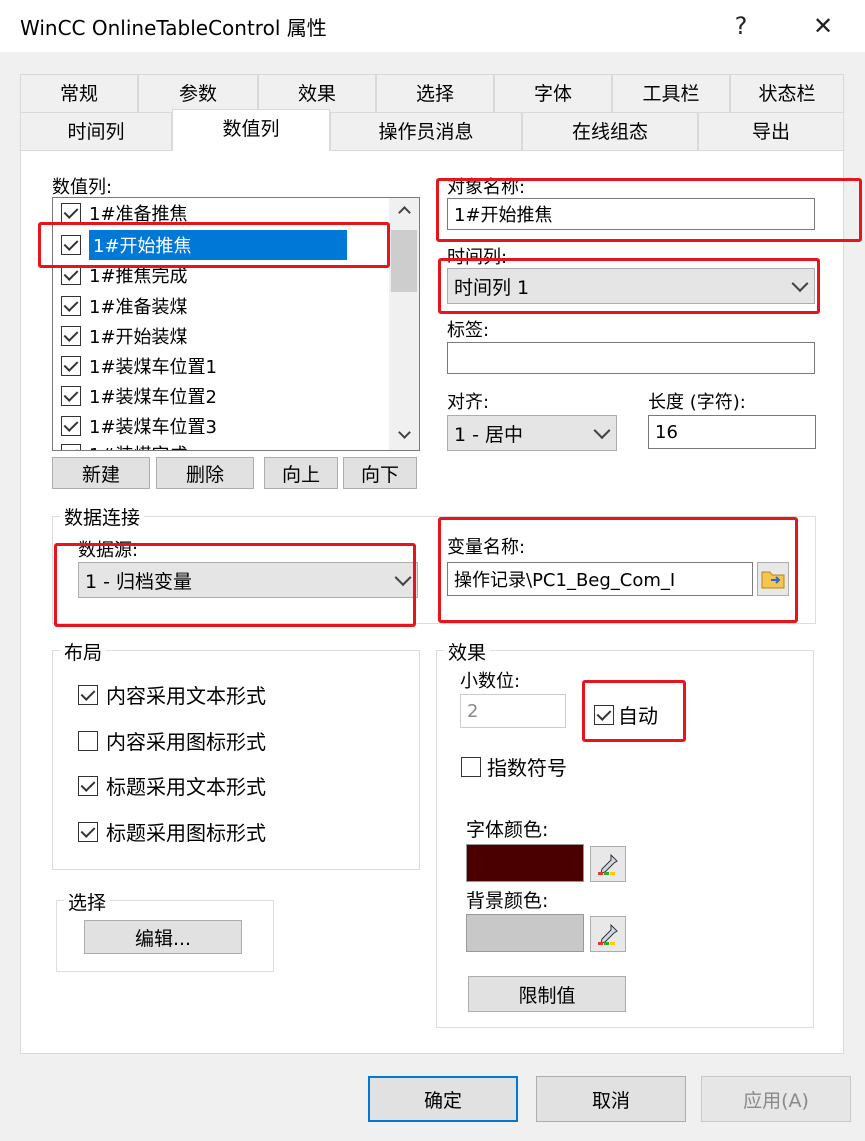  What do you see at coordinates (486, 547) in the screenshot?
I see `variable-name-label: 变量名称:` at bounding box center [486, 547].